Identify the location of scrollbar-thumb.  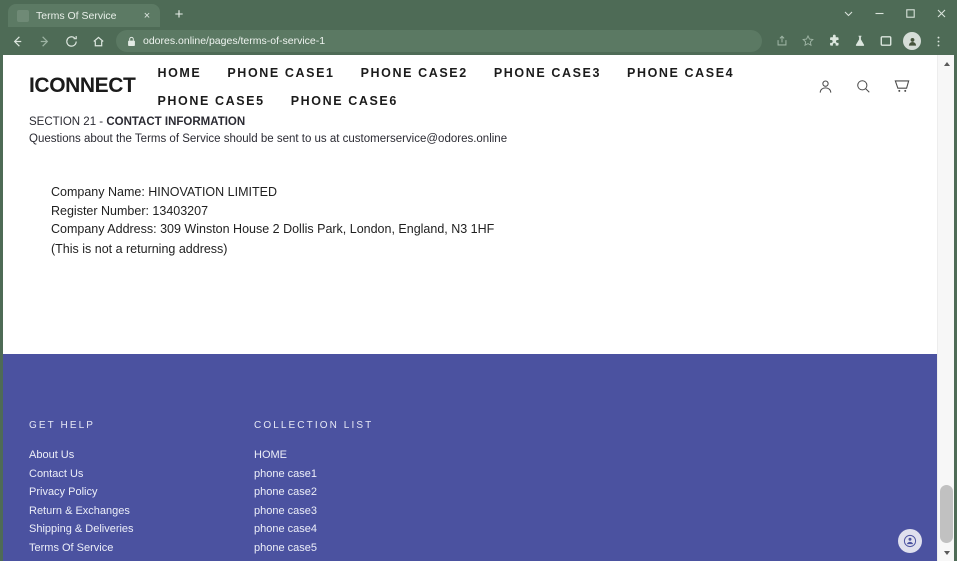
(946, 514).